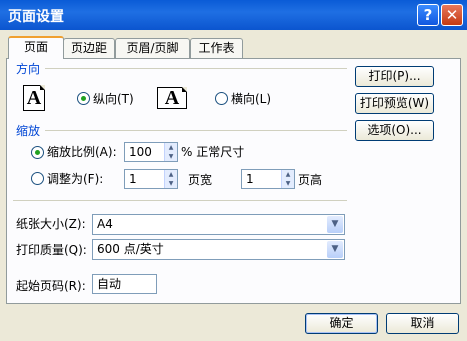 This screenshot has height=341, width=467. Describe the element at coordinates (152, 48) in the screenshot. I see `tab-header-footer: 页眉/页脚` at that location.